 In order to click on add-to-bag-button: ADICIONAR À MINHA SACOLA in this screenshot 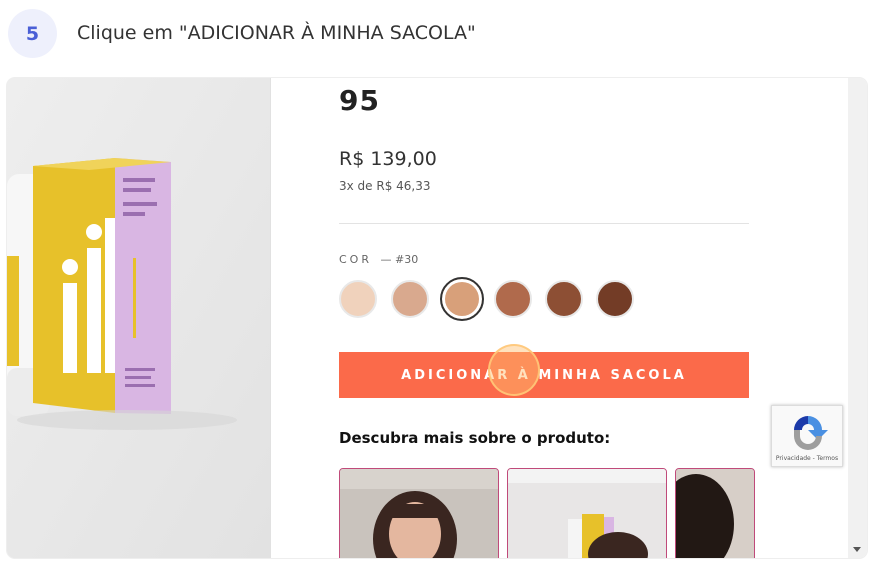, I will do `click(544, 375)`.